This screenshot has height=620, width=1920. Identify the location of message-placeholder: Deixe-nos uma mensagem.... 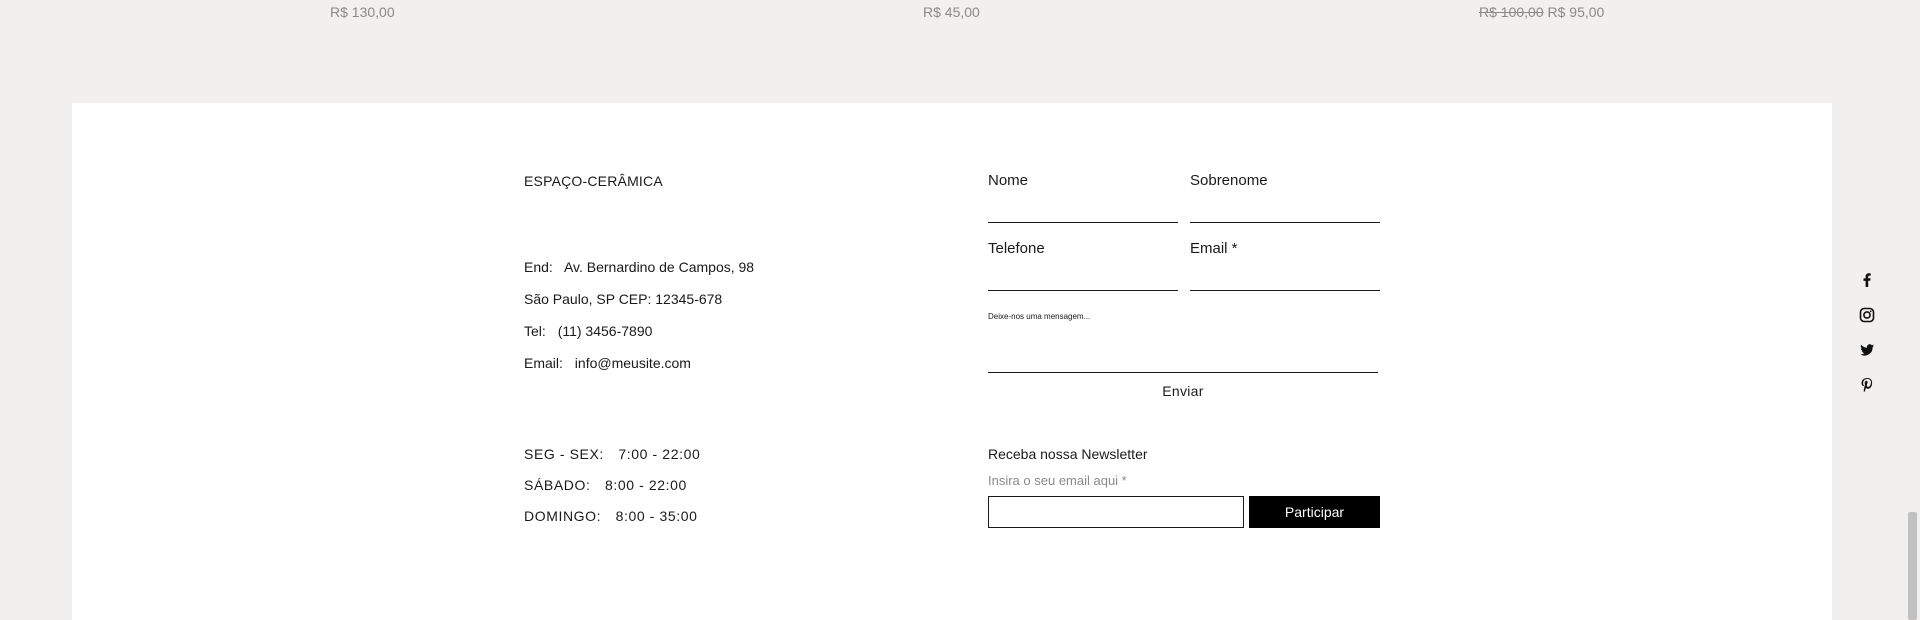
(1039, 316).